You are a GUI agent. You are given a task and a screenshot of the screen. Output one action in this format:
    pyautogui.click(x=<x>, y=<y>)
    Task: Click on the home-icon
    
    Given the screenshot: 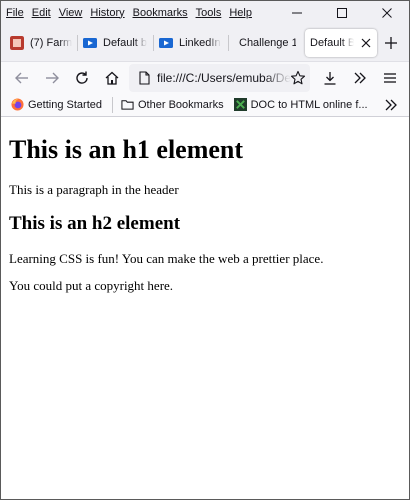 What is the action you would take?
    pyautogui.click(x=112, y=78)
    